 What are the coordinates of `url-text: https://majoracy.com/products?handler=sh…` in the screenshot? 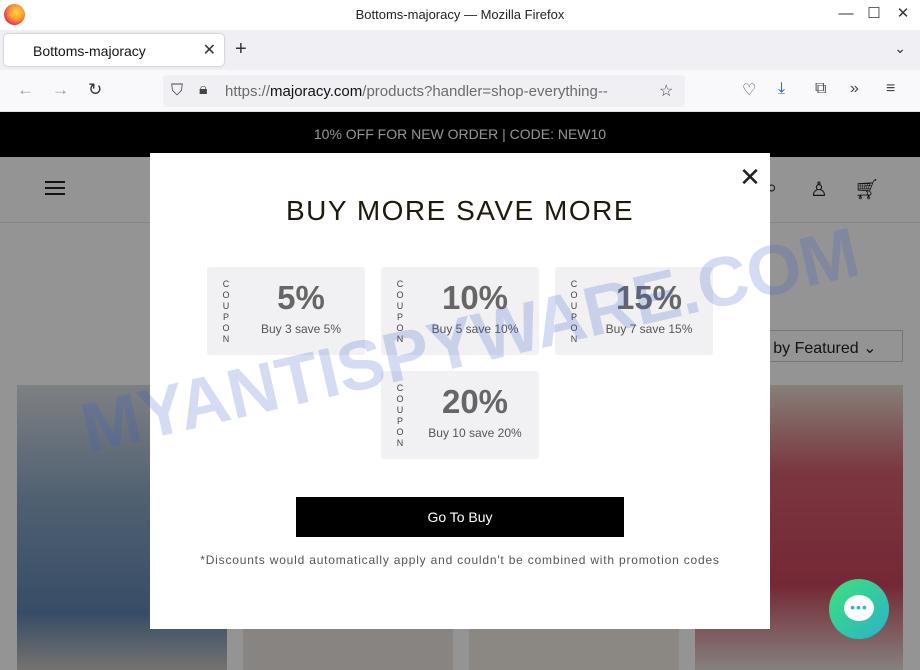 It's located at (416, 91).